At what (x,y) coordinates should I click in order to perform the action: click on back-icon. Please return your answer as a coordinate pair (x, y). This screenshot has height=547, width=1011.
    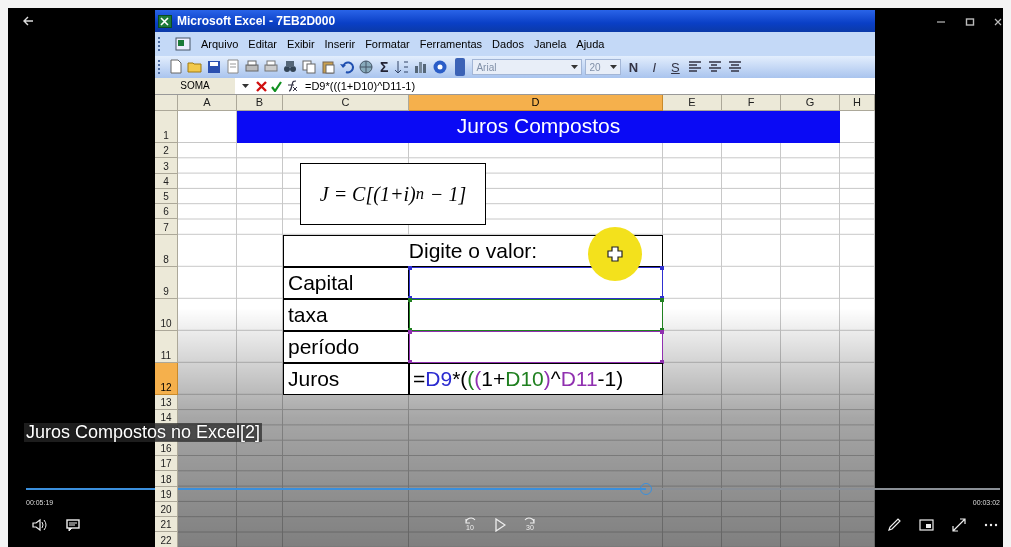
    Looking at the image, I should click on (28, 21).